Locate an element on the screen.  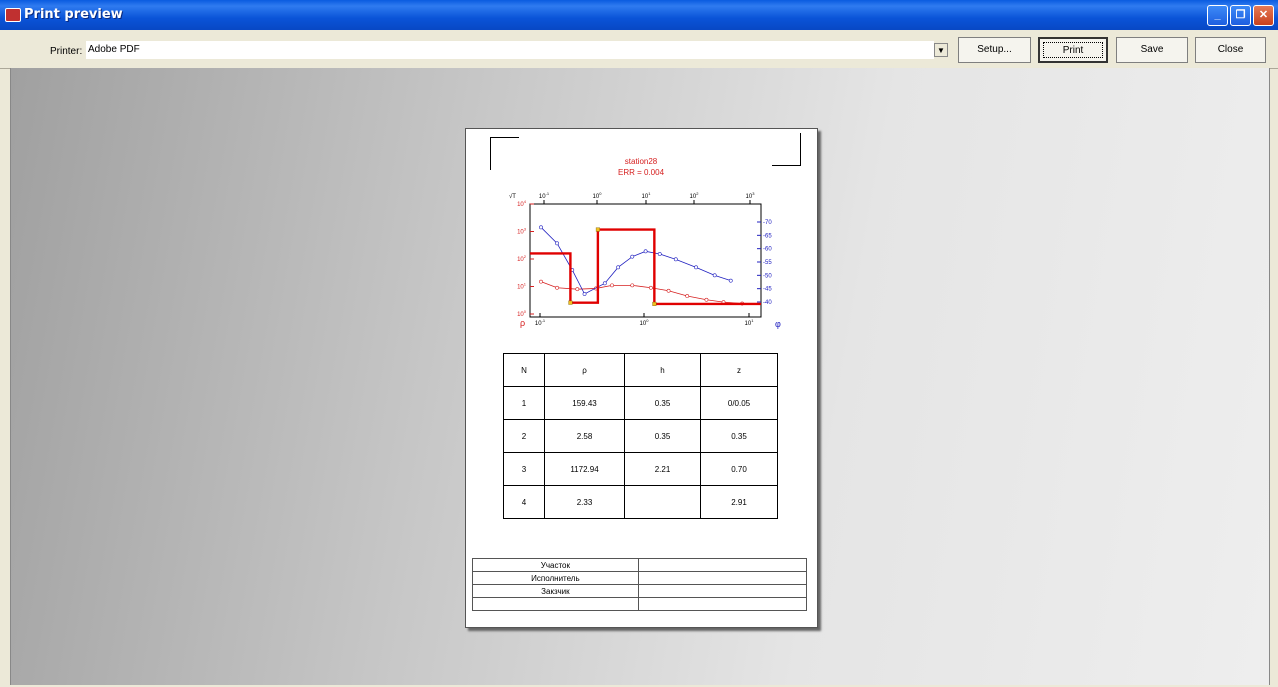
table-cell: 4 is located at coordinates (524, 502).